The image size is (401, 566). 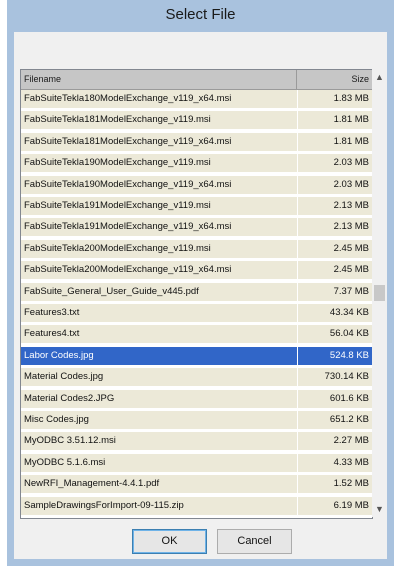 What do you see at coordinates (335, 505) in the screenshot?
I see `size-cell: 6.19 MB` at bounding box center [335, 505].